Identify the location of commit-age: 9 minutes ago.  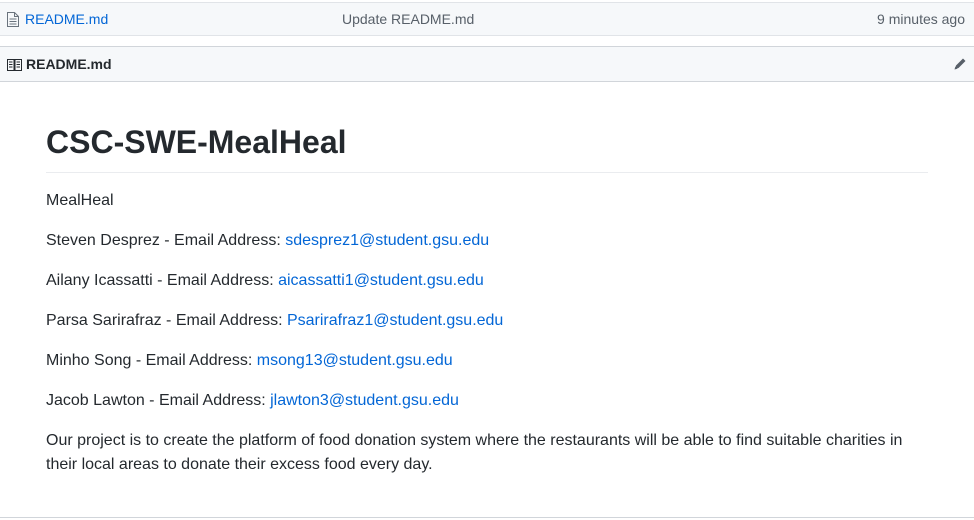
(921, 19).